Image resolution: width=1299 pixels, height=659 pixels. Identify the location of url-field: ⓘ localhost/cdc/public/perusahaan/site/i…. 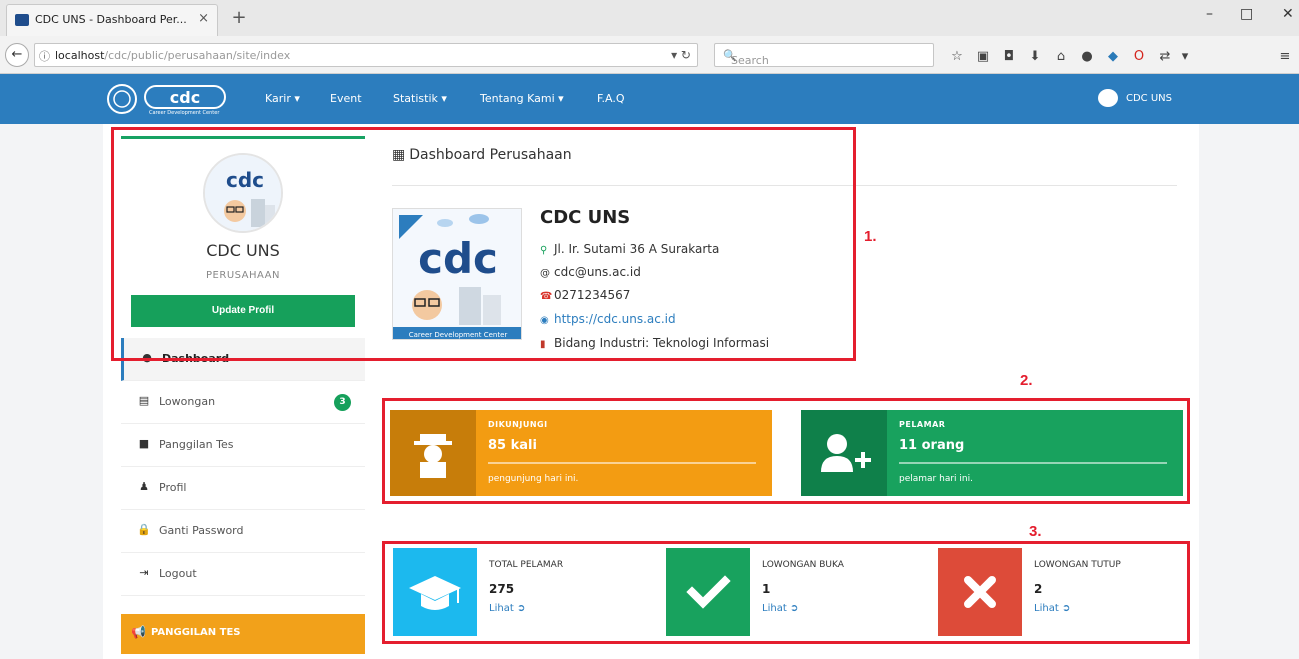
(366, 55).